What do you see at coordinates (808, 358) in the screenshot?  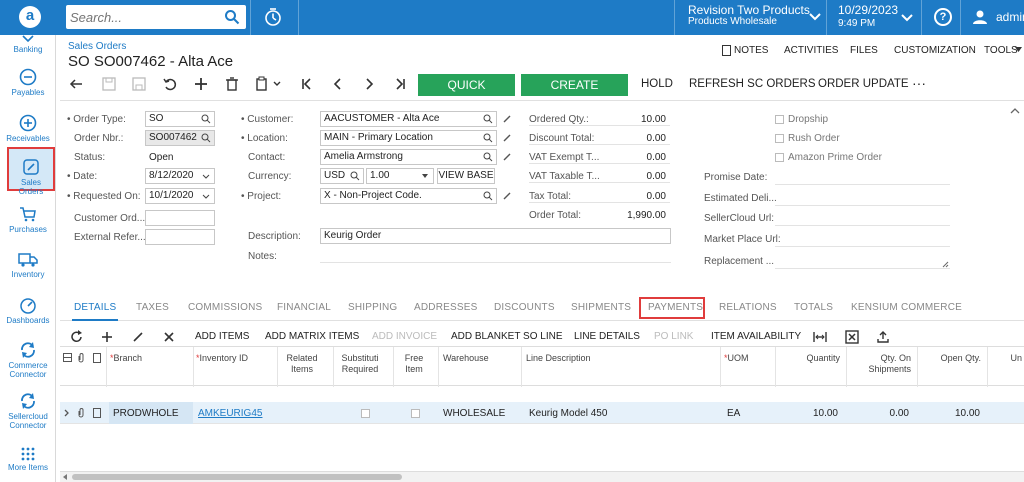 I see `quantity-header: Quantity` at bounding box center [808, 358].